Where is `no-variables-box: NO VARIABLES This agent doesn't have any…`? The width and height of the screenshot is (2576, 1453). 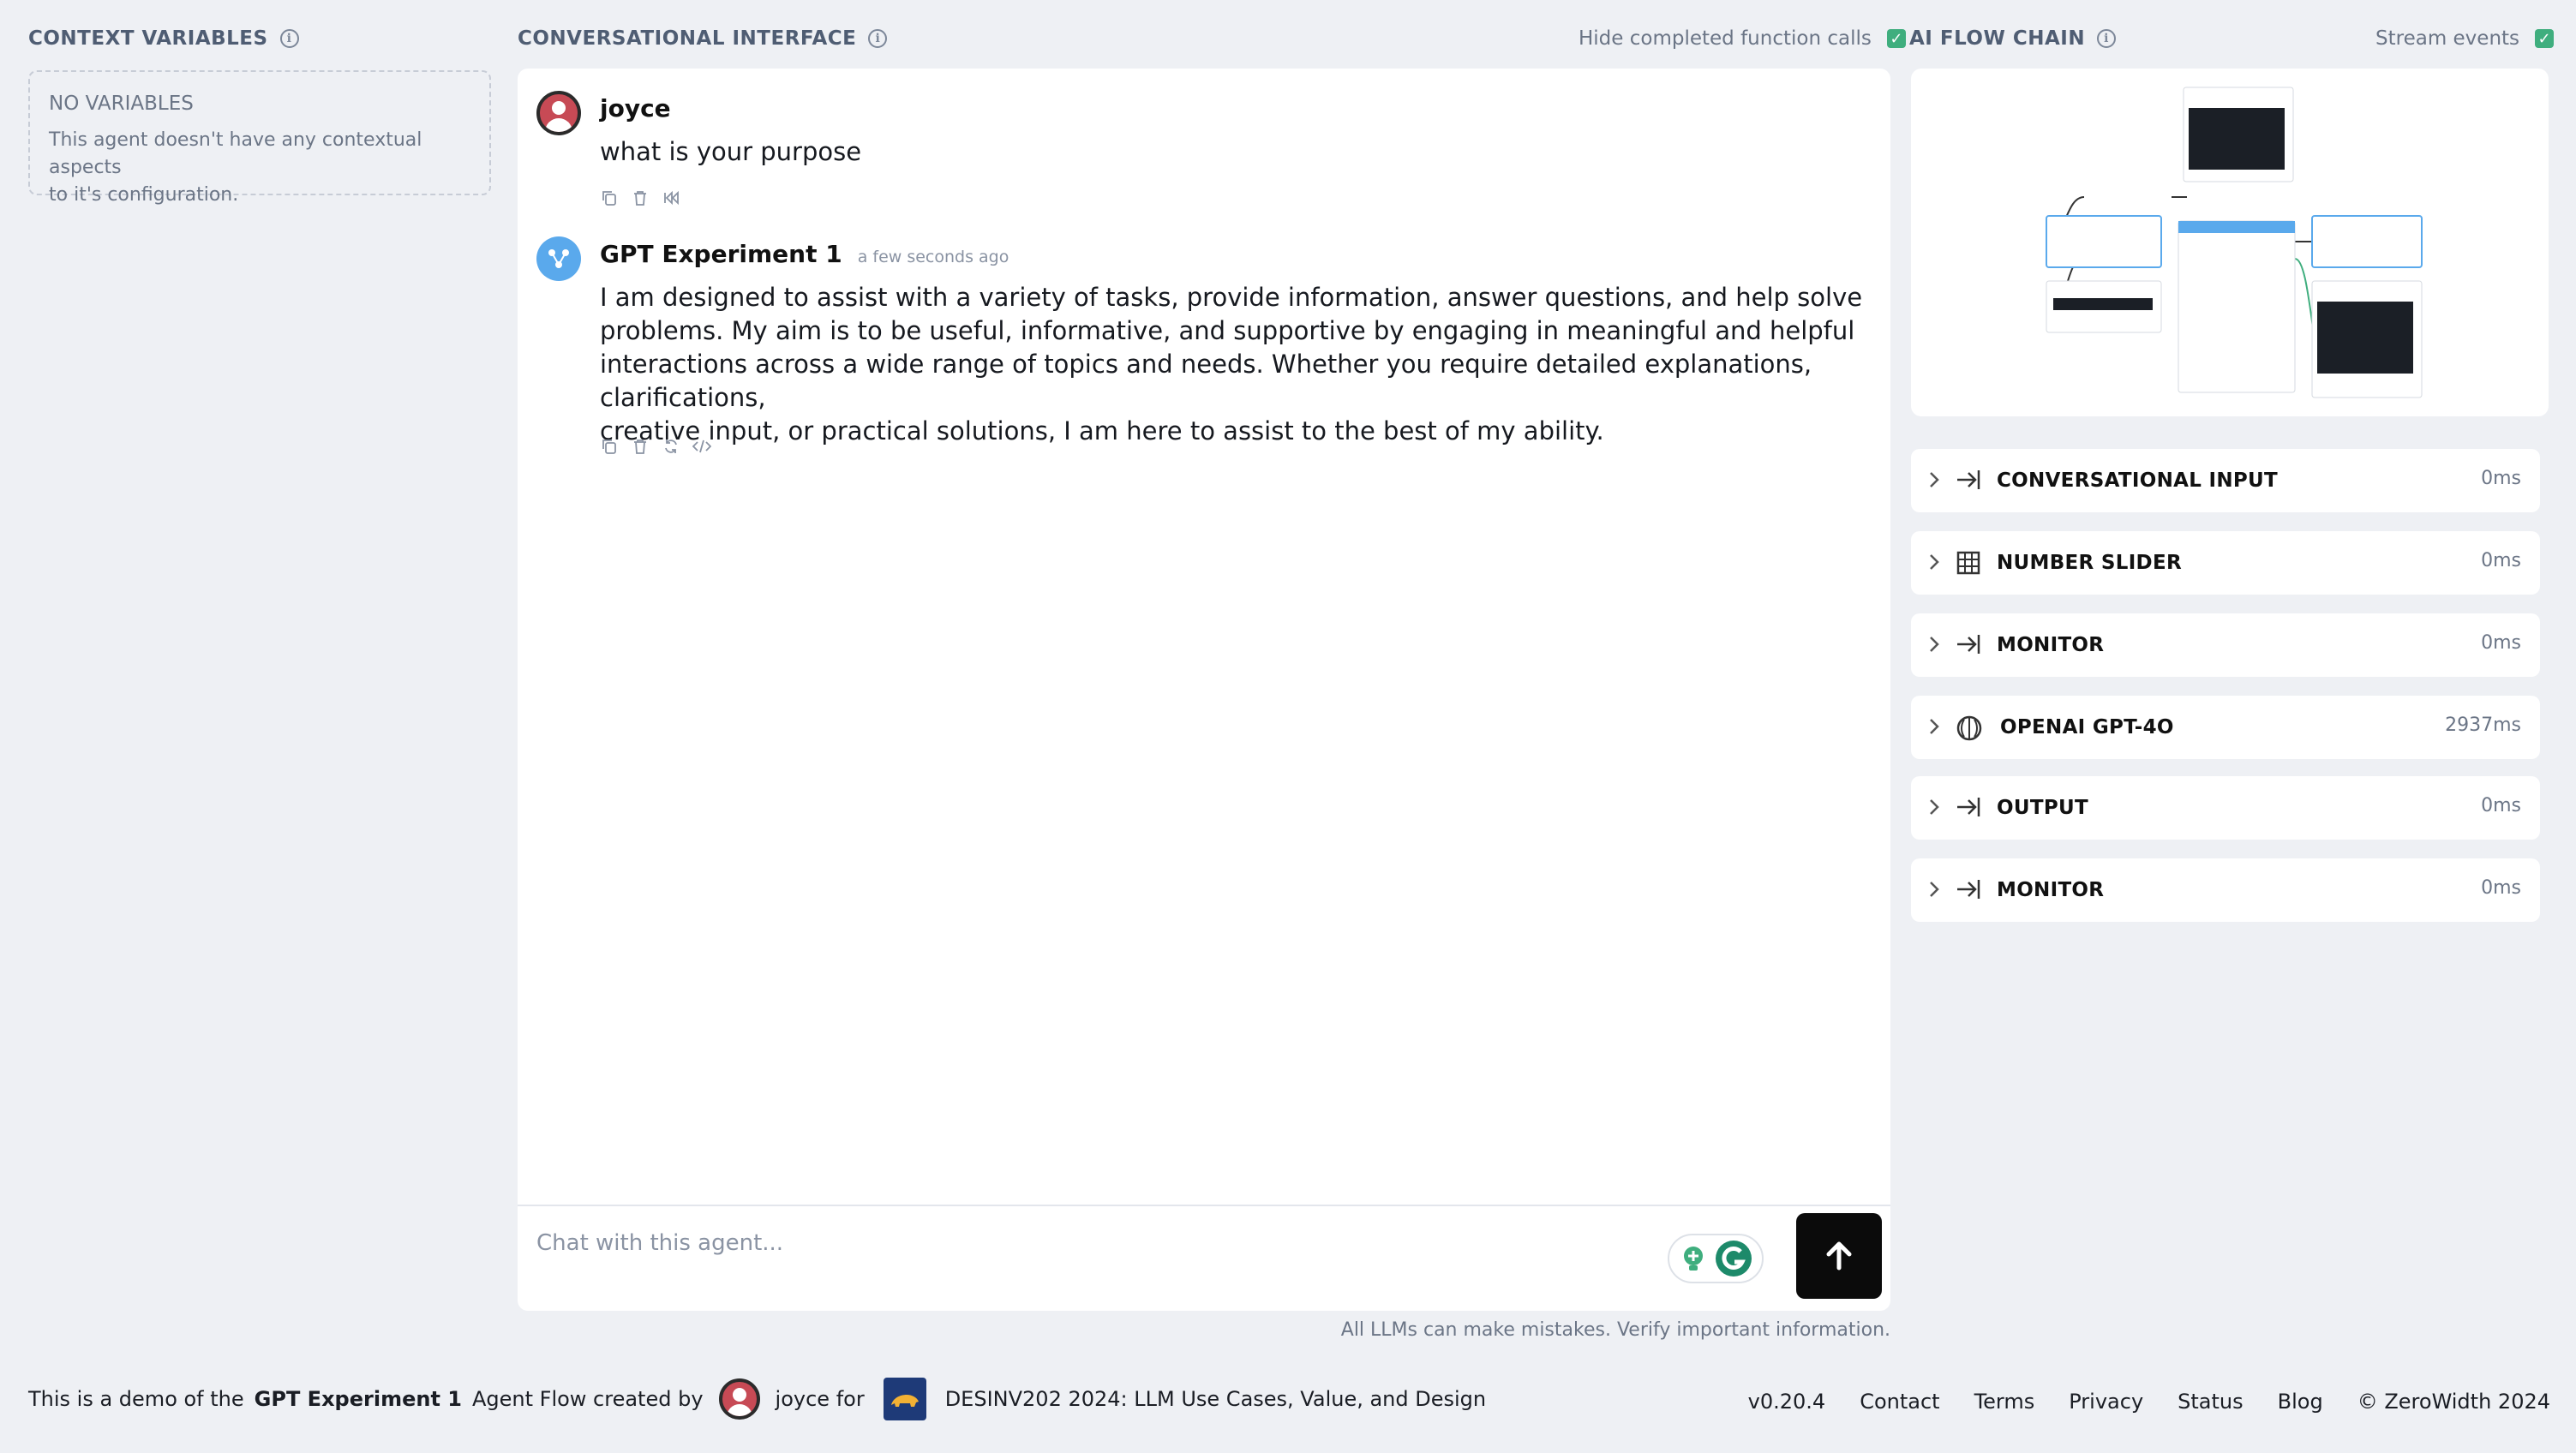
no-variables-box: NO VARIABLES This agent doesn't have any… is located at coordinates (259, 138).